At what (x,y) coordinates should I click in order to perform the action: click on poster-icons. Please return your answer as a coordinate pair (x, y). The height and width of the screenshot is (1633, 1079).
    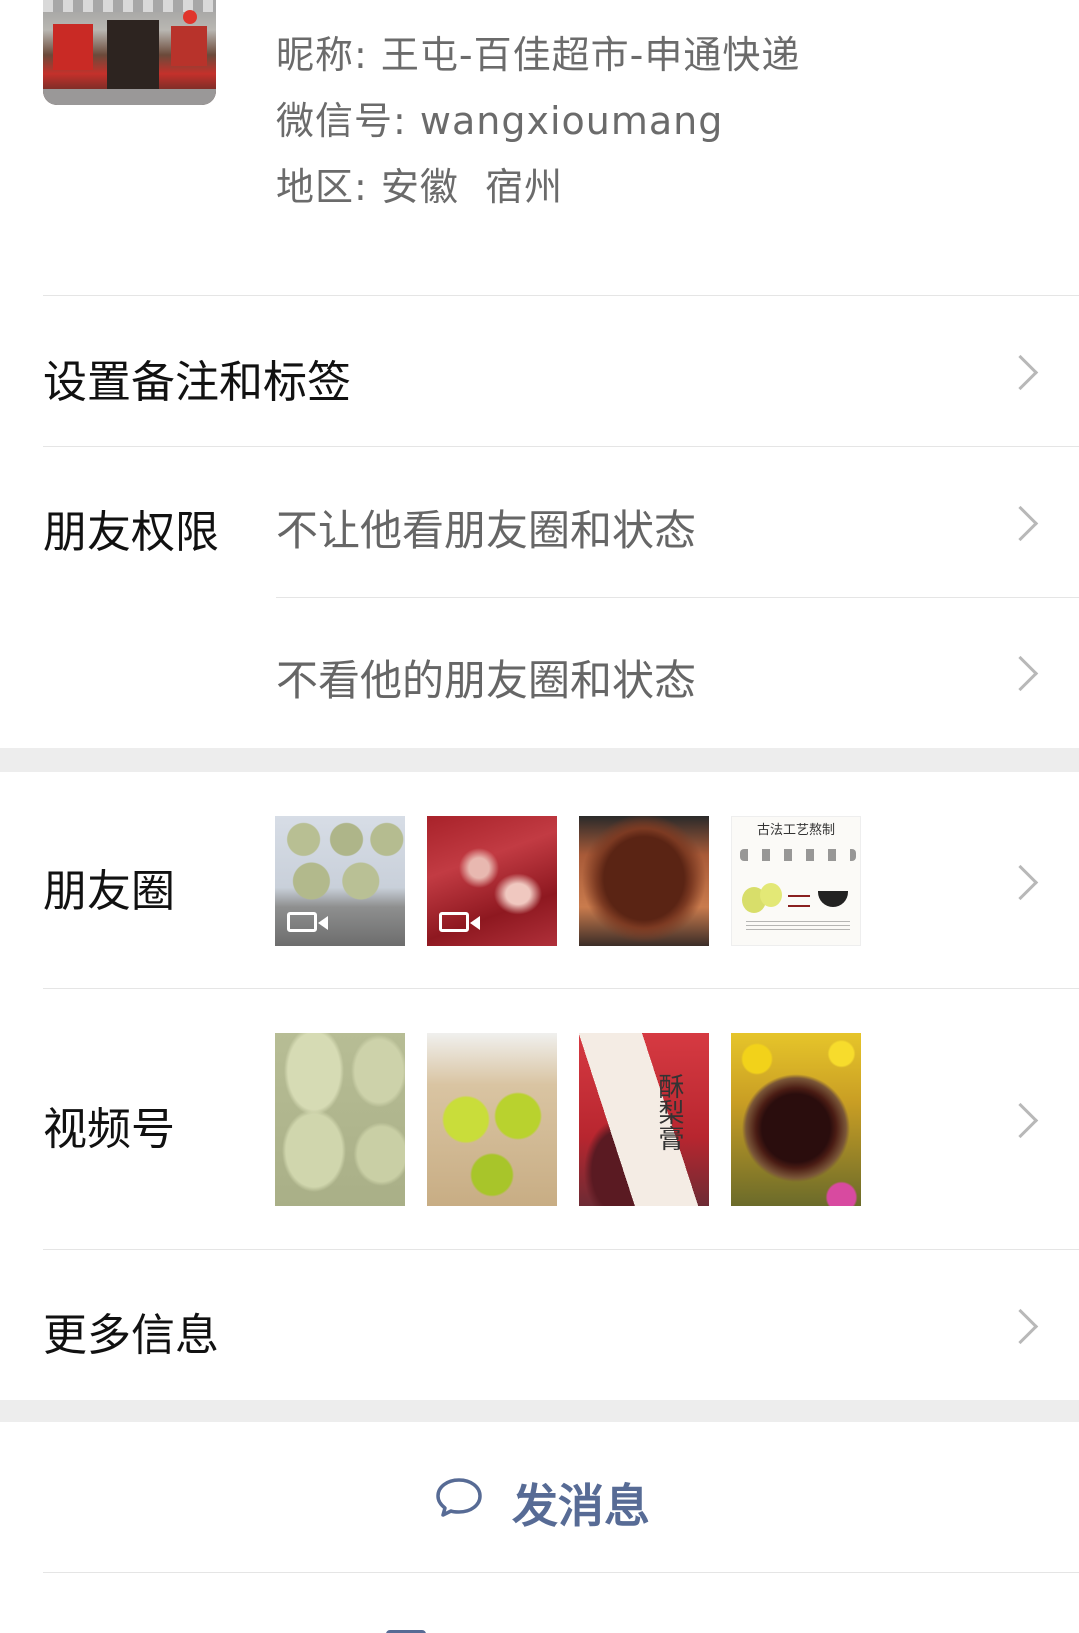
    Looking at the image, I should click on (798, 855).